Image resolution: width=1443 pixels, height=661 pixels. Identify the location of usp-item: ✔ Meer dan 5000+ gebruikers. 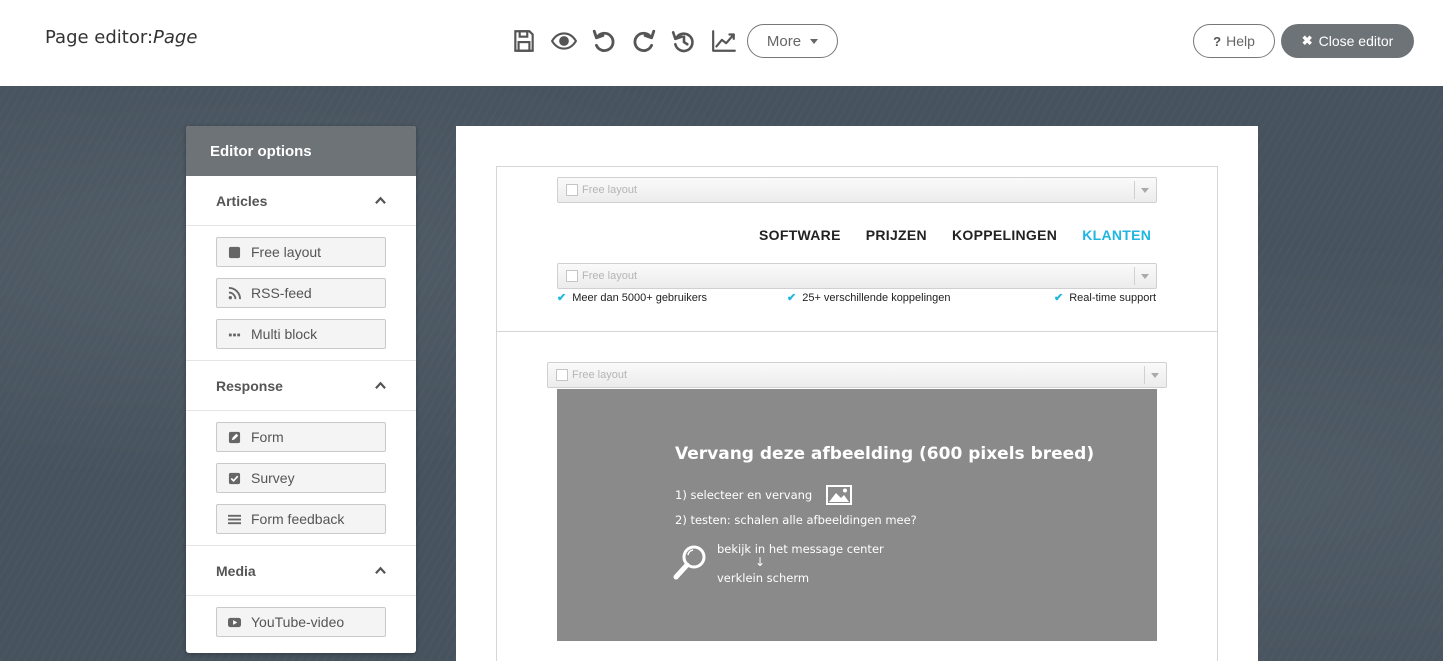
(632, 298).